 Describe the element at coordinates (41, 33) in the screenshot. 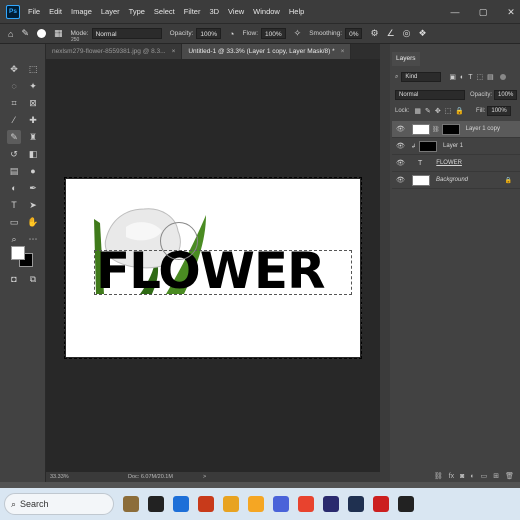

I see `brush-preset-picker` at that location.